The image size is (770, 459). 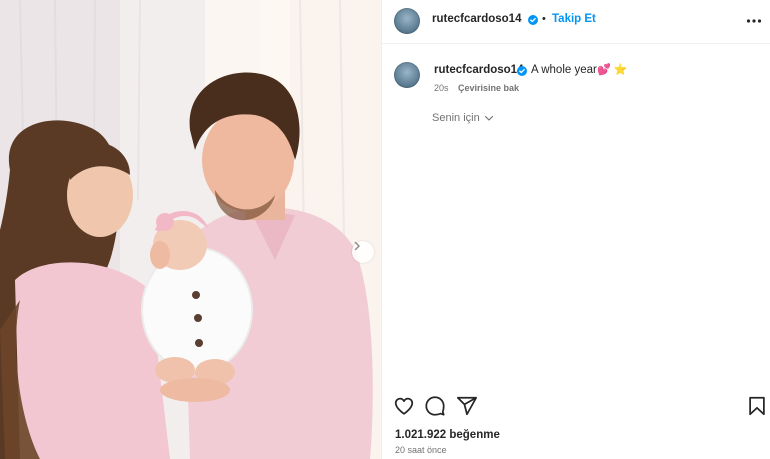 What do you see at coordinates (421, 450) in the screenshot?
I see `post-timestamp: 20 saat önce` at bounding box center [421, 450].